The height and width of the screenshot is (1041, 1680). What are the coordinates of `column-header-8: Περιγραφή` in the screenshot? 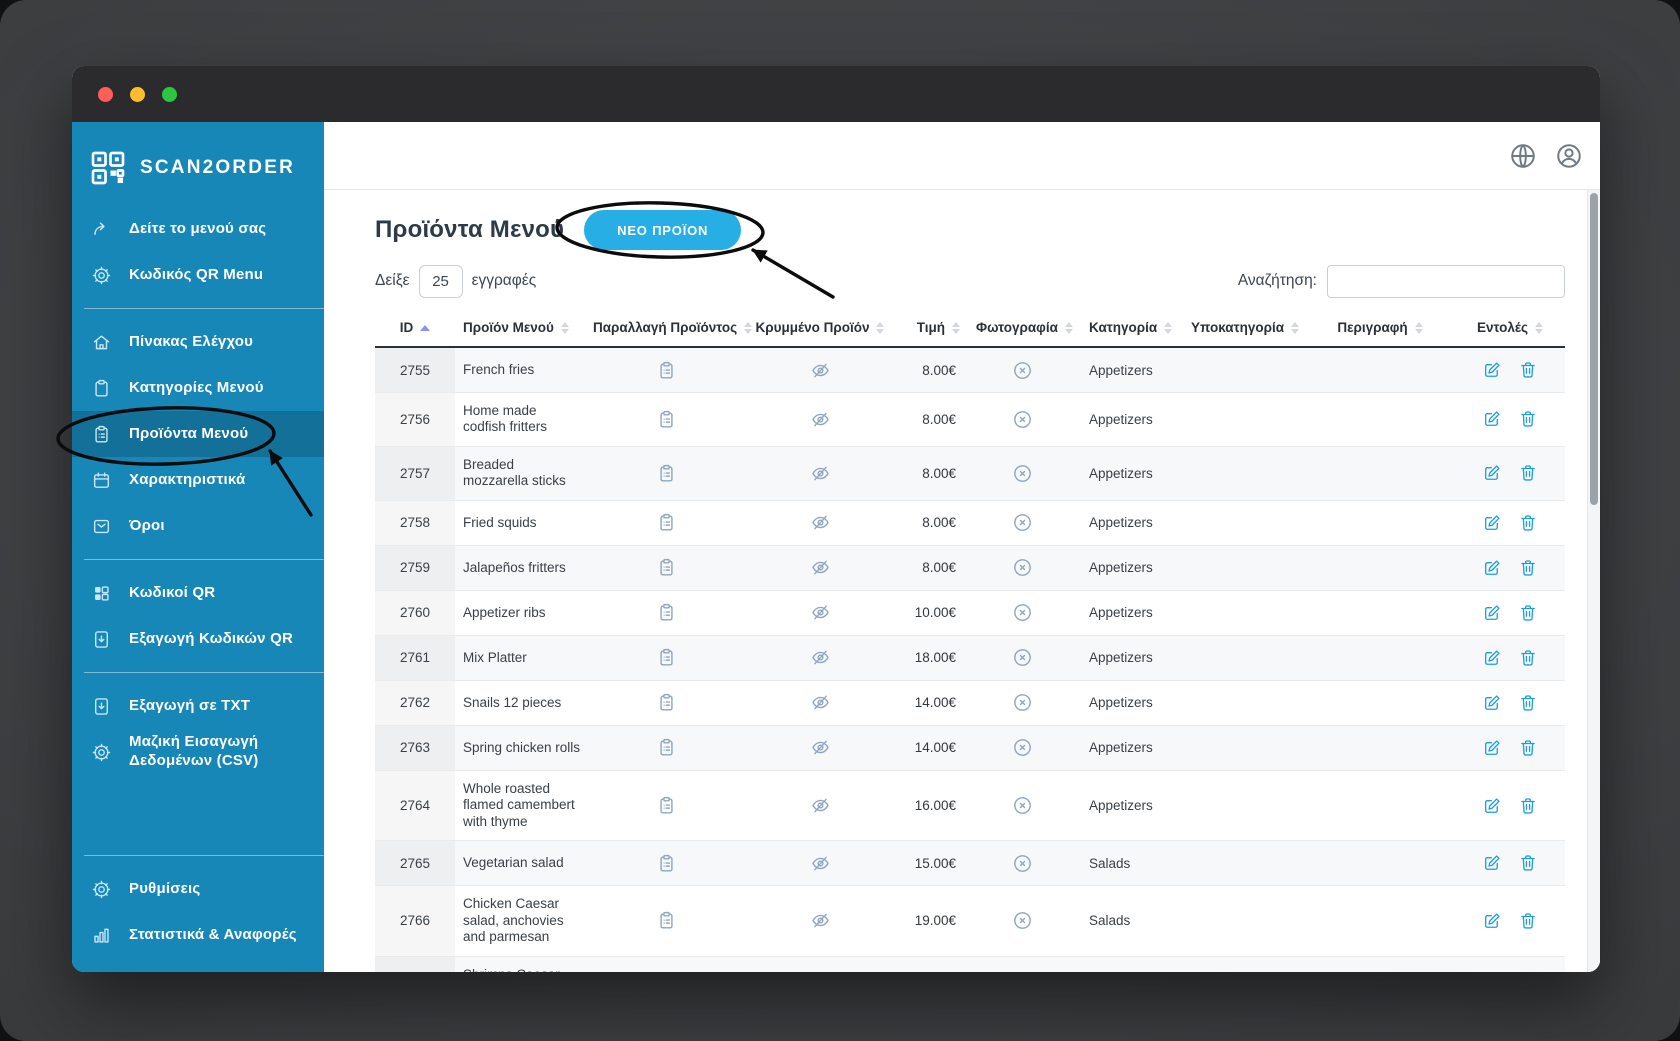 It's located at (1380, 330).